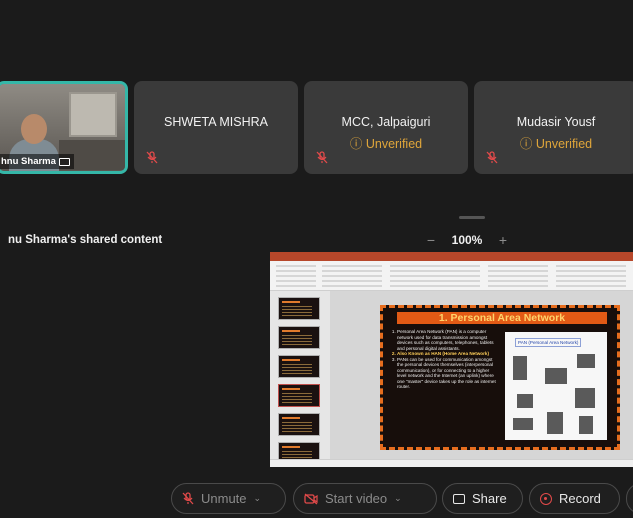  Describe the element at coordinates (451, 463) in the screenshot. I see `app-status-bar` at that location.